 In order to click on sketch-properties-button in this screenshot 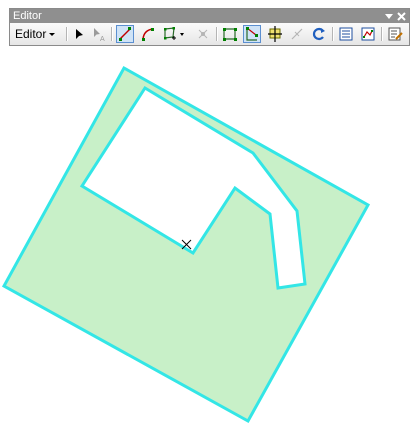, I will do `click(368, 34)`.